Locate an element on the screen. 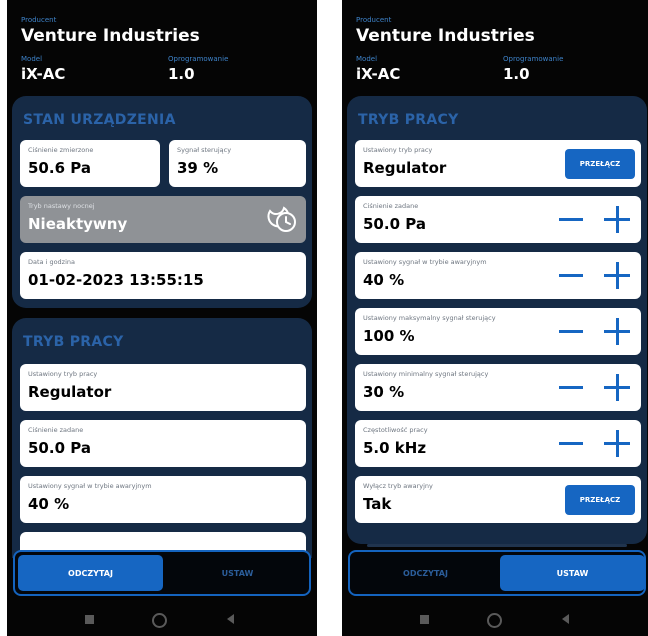  setting-row-label: Ustawiony maksymalny sygnał sterujący is located at coordinates (429, 318).